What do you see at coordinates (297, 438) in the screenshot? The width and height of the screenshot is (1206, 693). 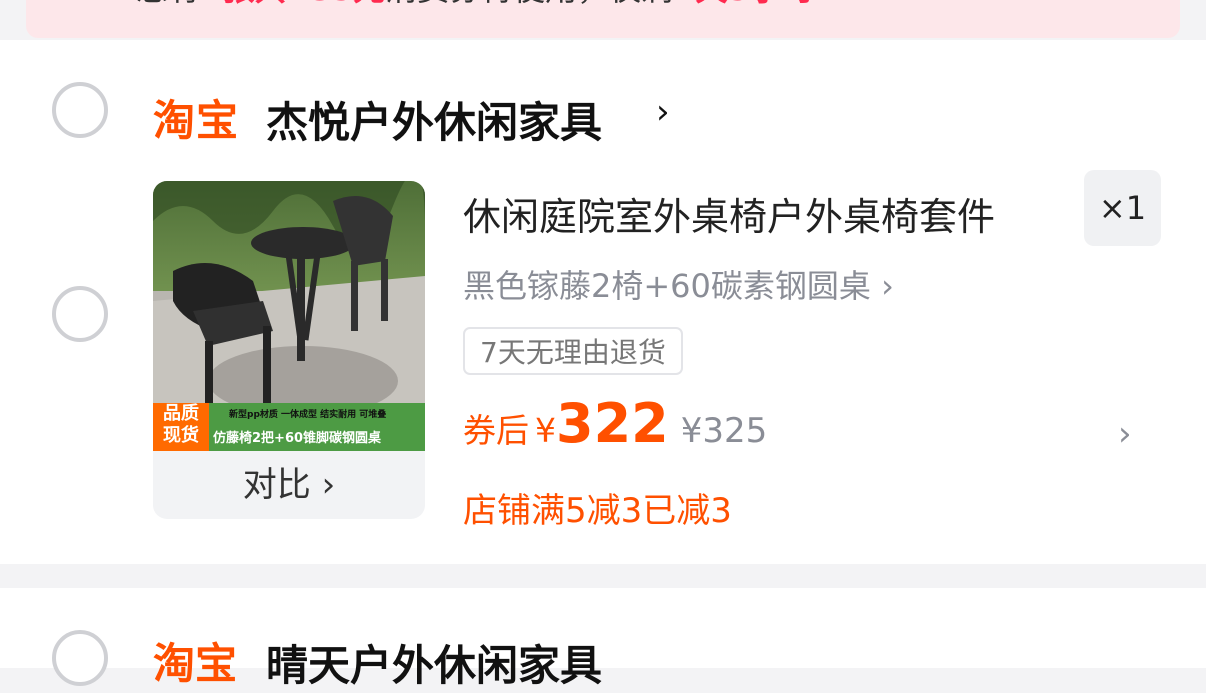 I see `image-caption: 仿藤椅2把+60锥脚碳钢圆桌` at bounding box center [297, 438].